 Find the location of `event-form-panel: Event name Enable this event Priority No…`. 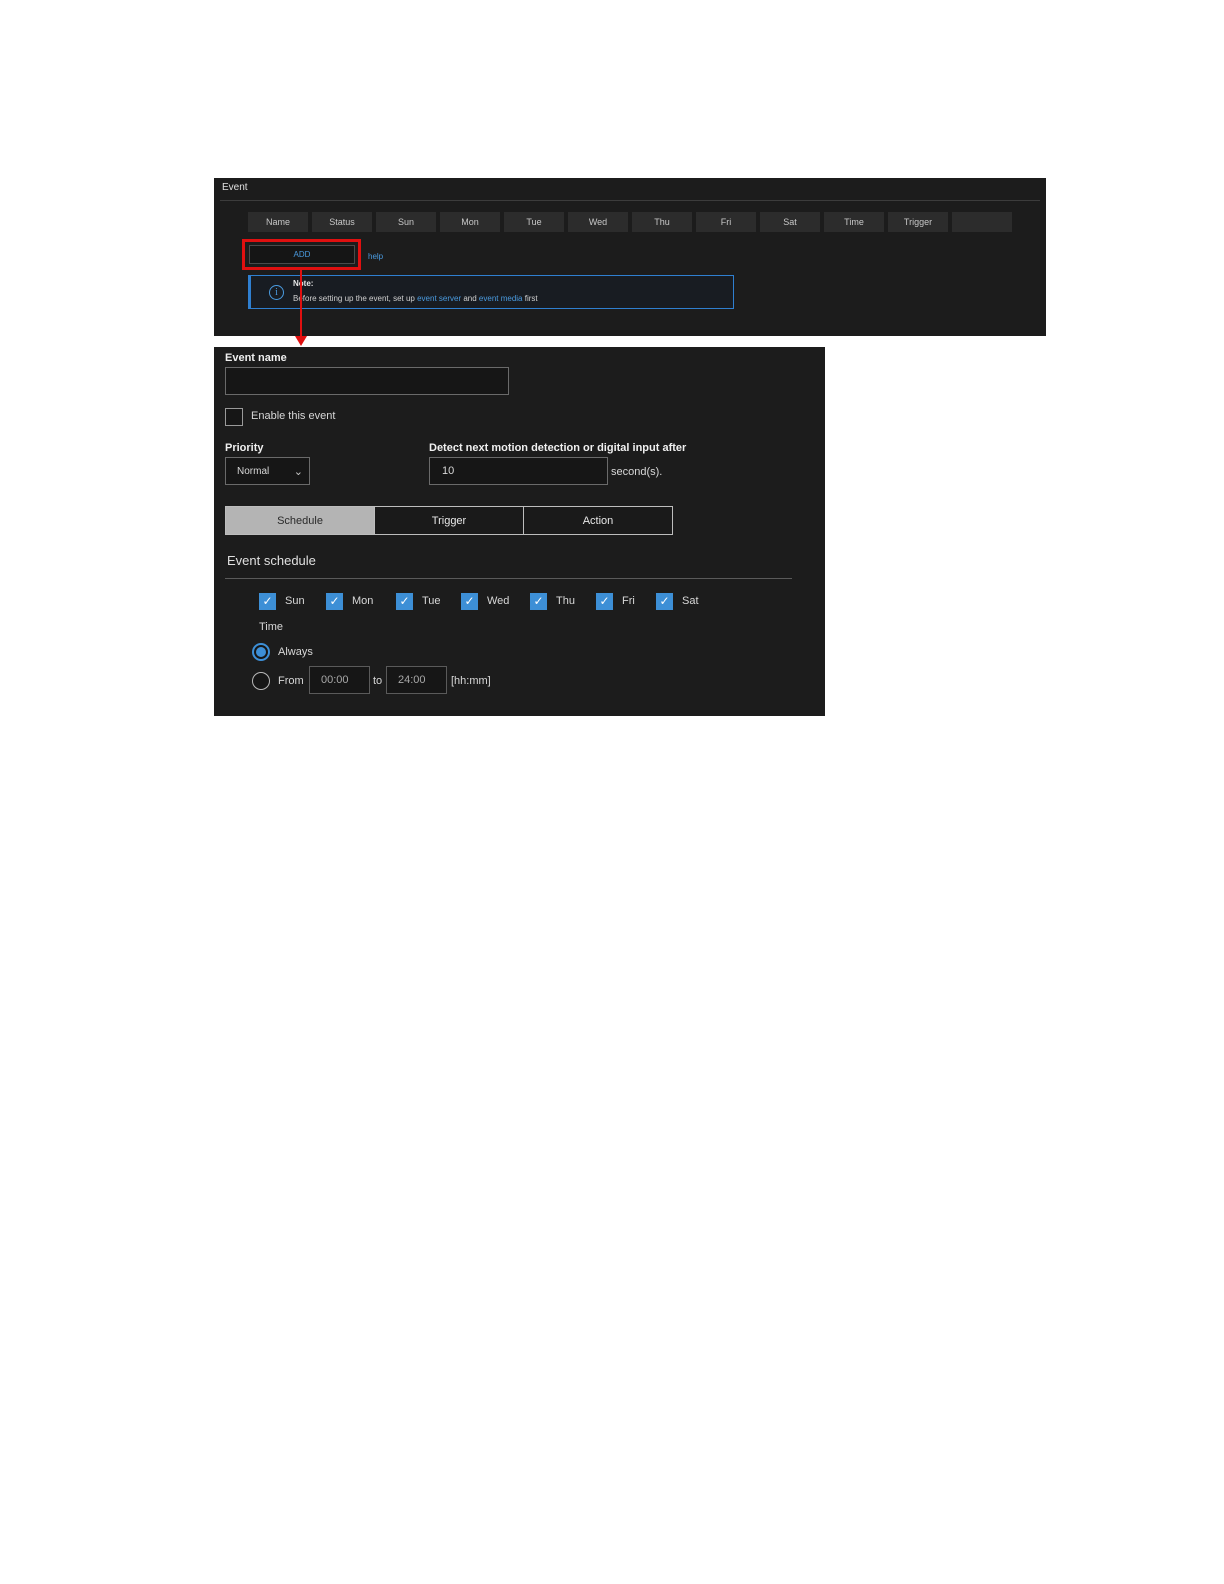

event-form-panel: Event name Enable this event Priority No… is located at coordinates (519, 531).